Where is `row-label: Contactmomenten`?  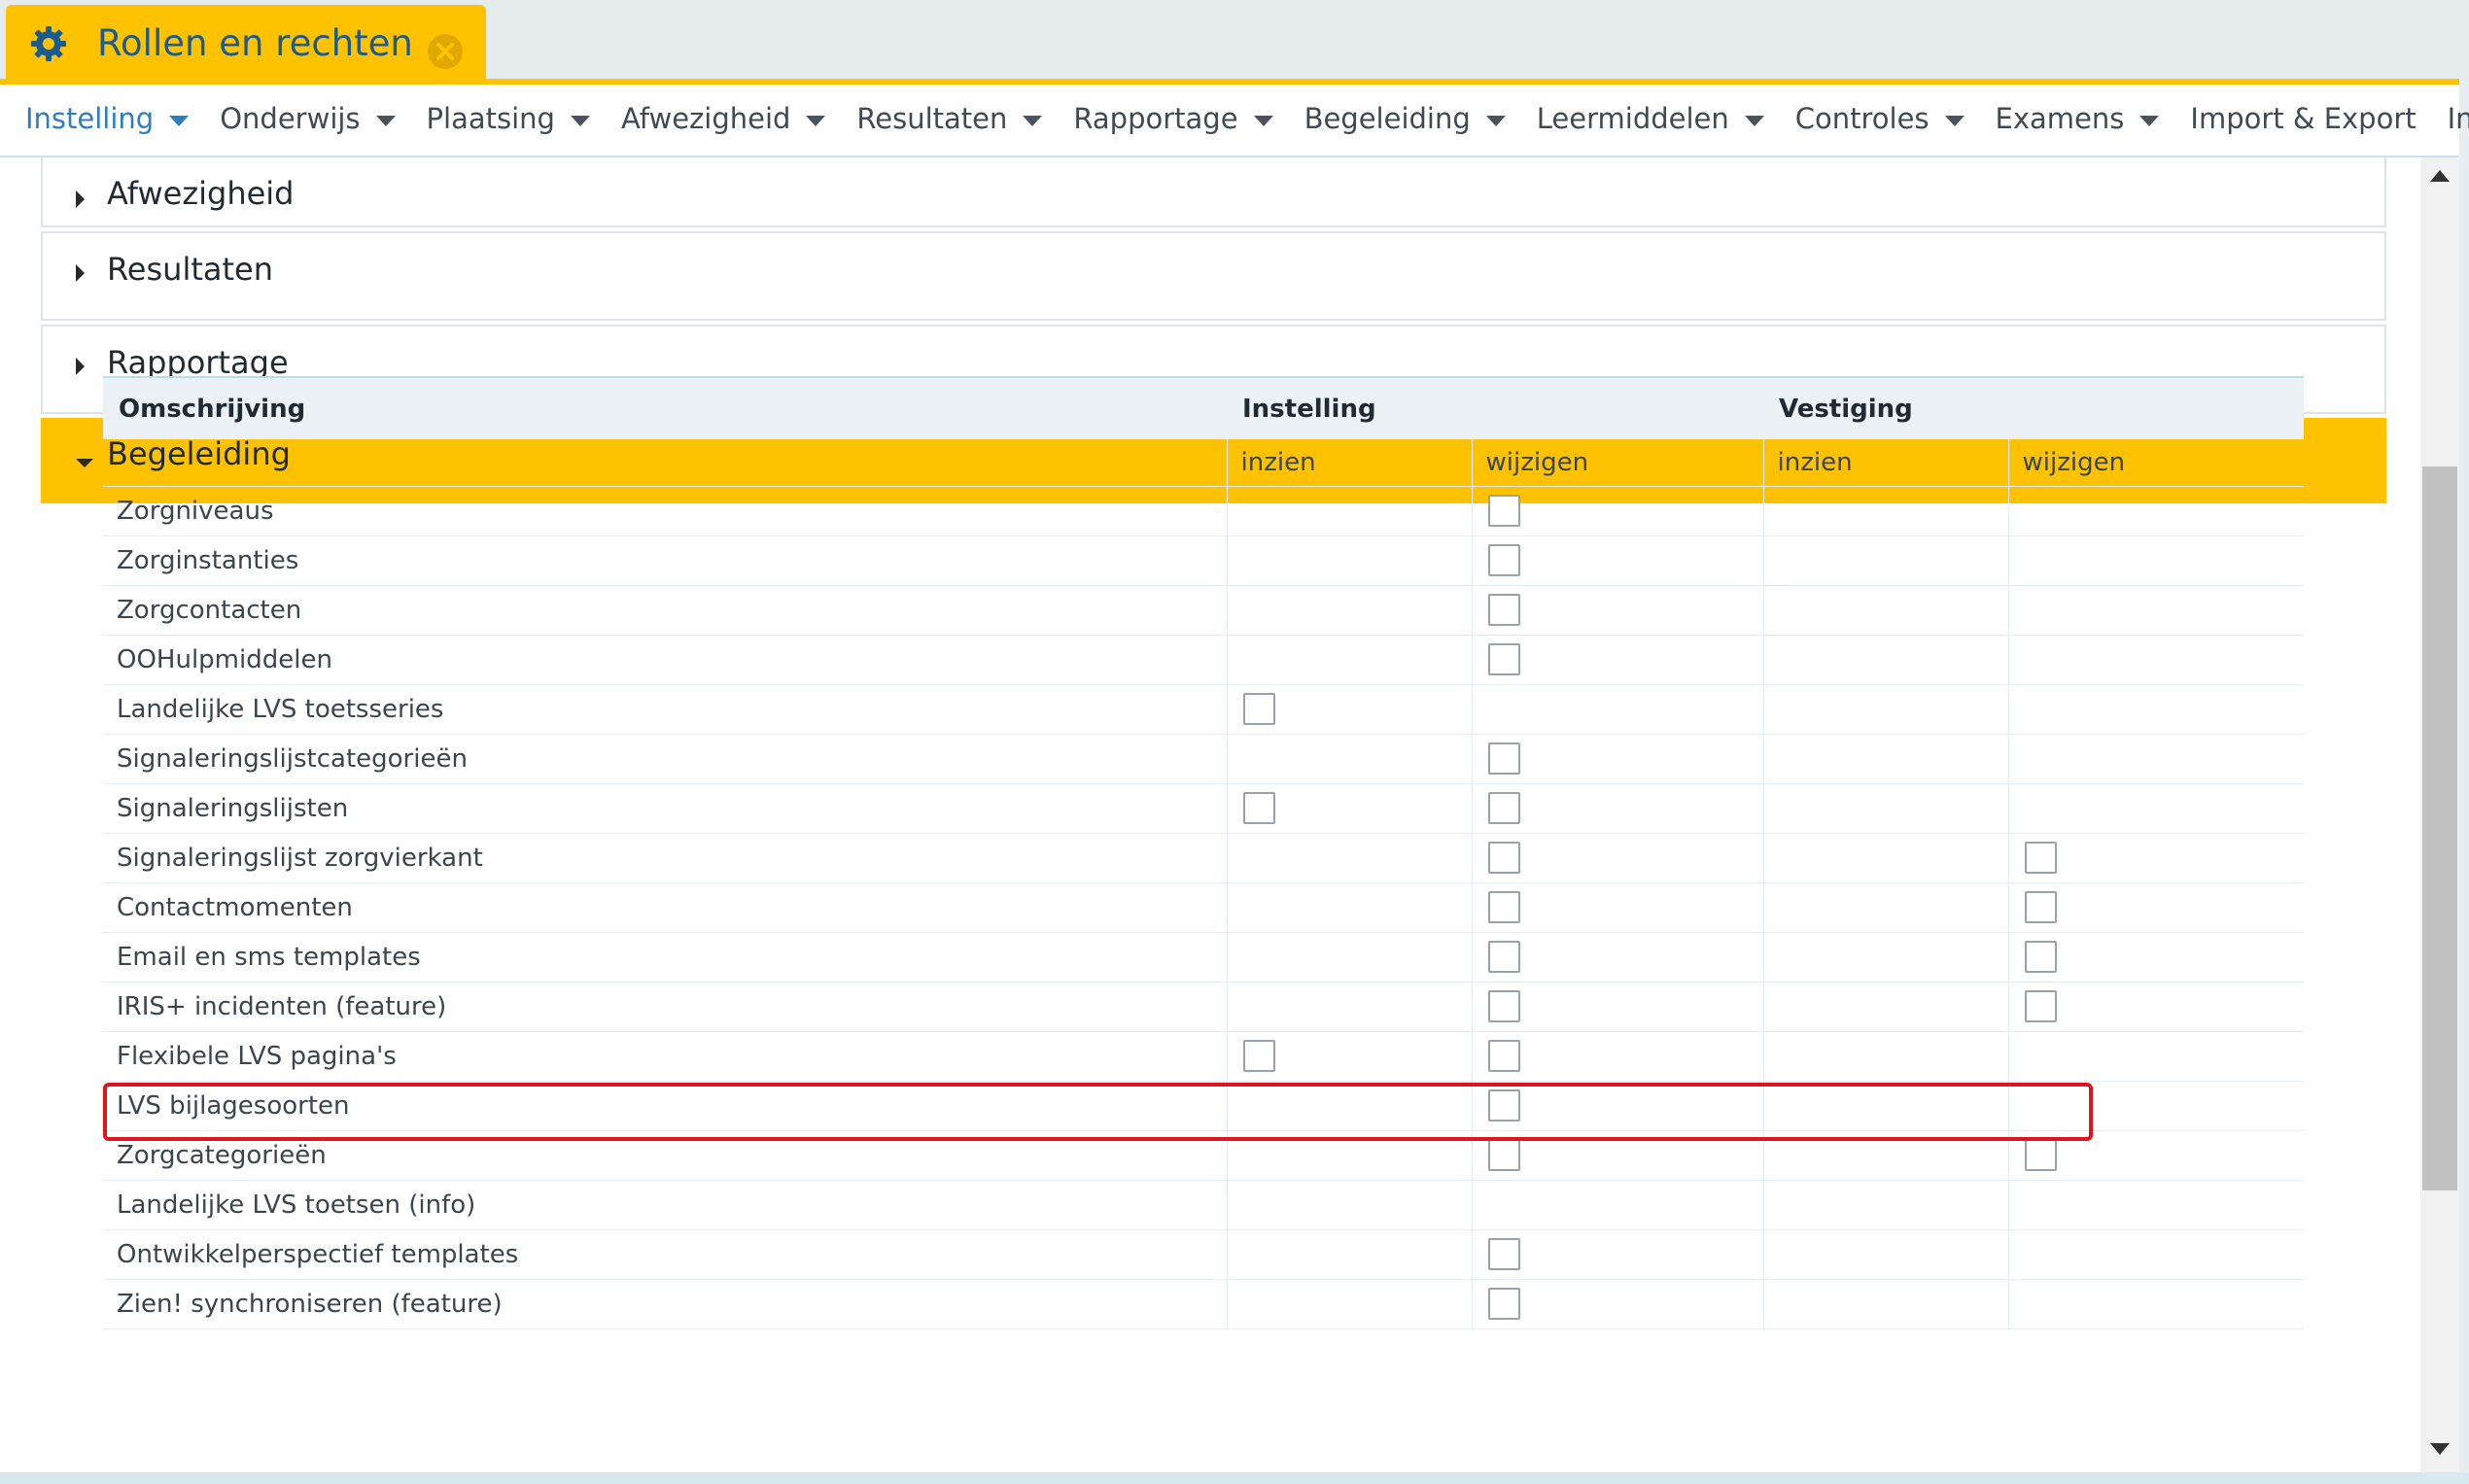 row-label: Contactmomenten is located at coordinates (665, 907).